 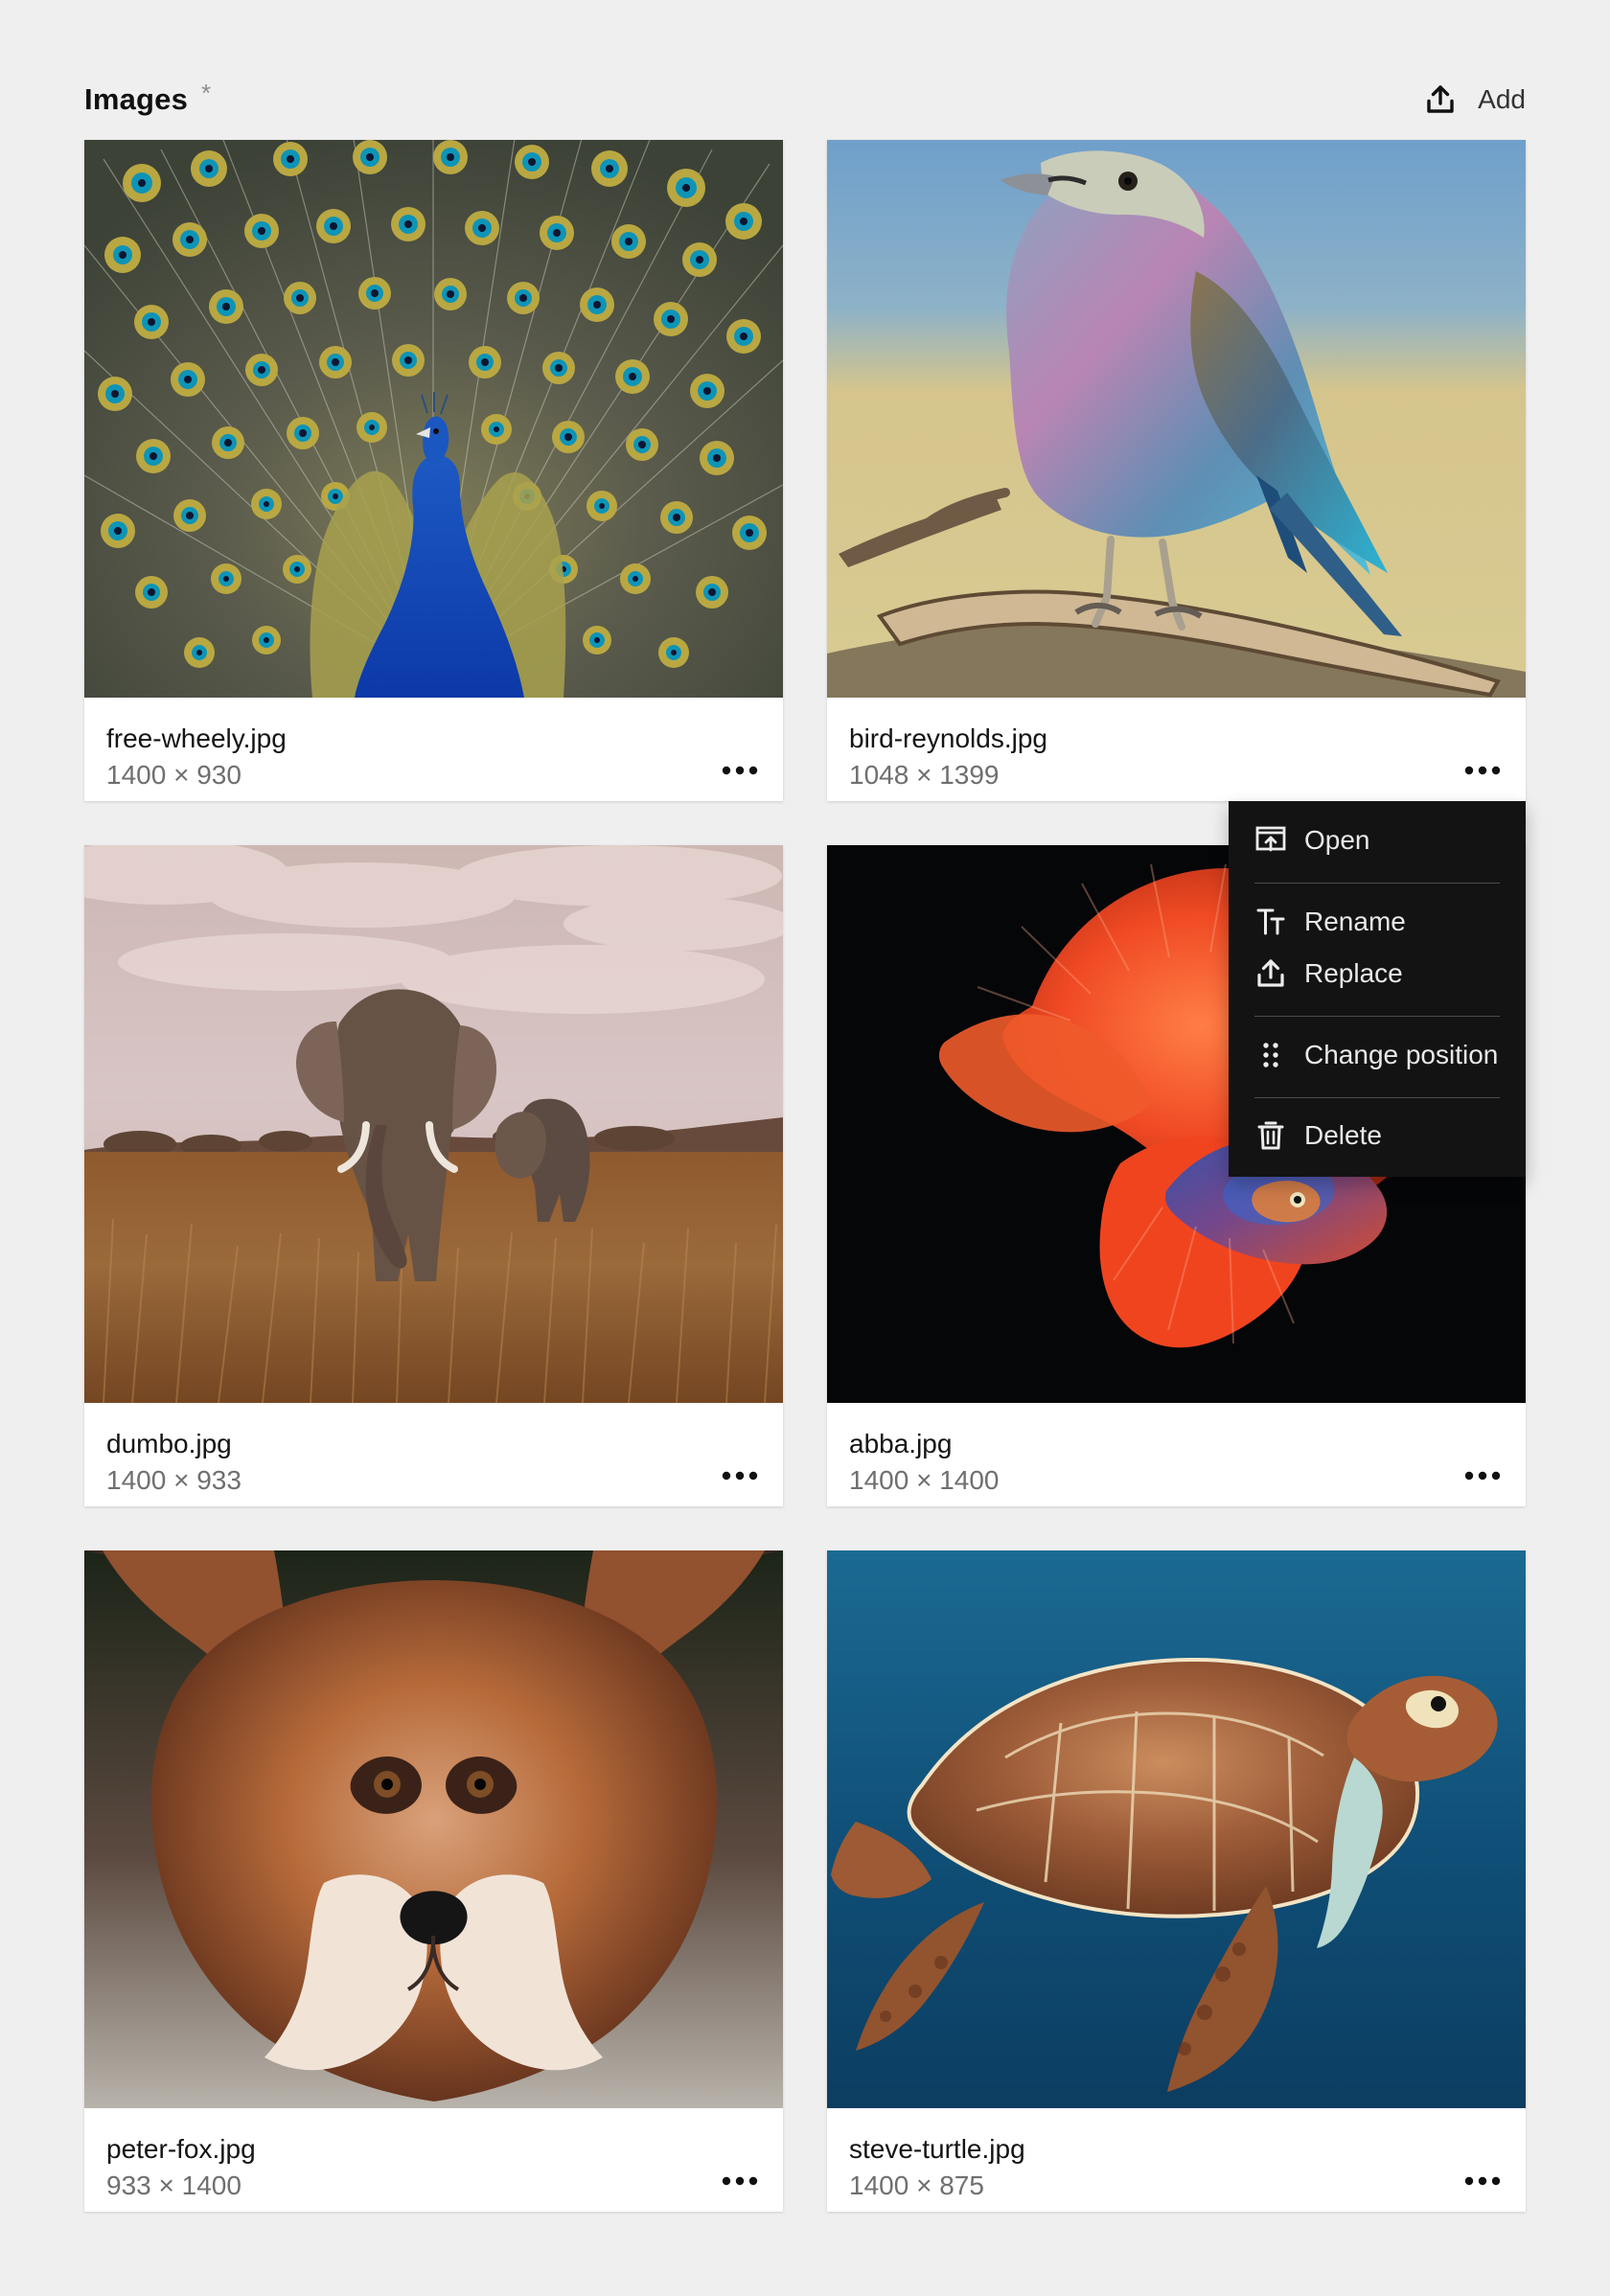 I want to click on images-title: Images, so click(x=136, y=99).